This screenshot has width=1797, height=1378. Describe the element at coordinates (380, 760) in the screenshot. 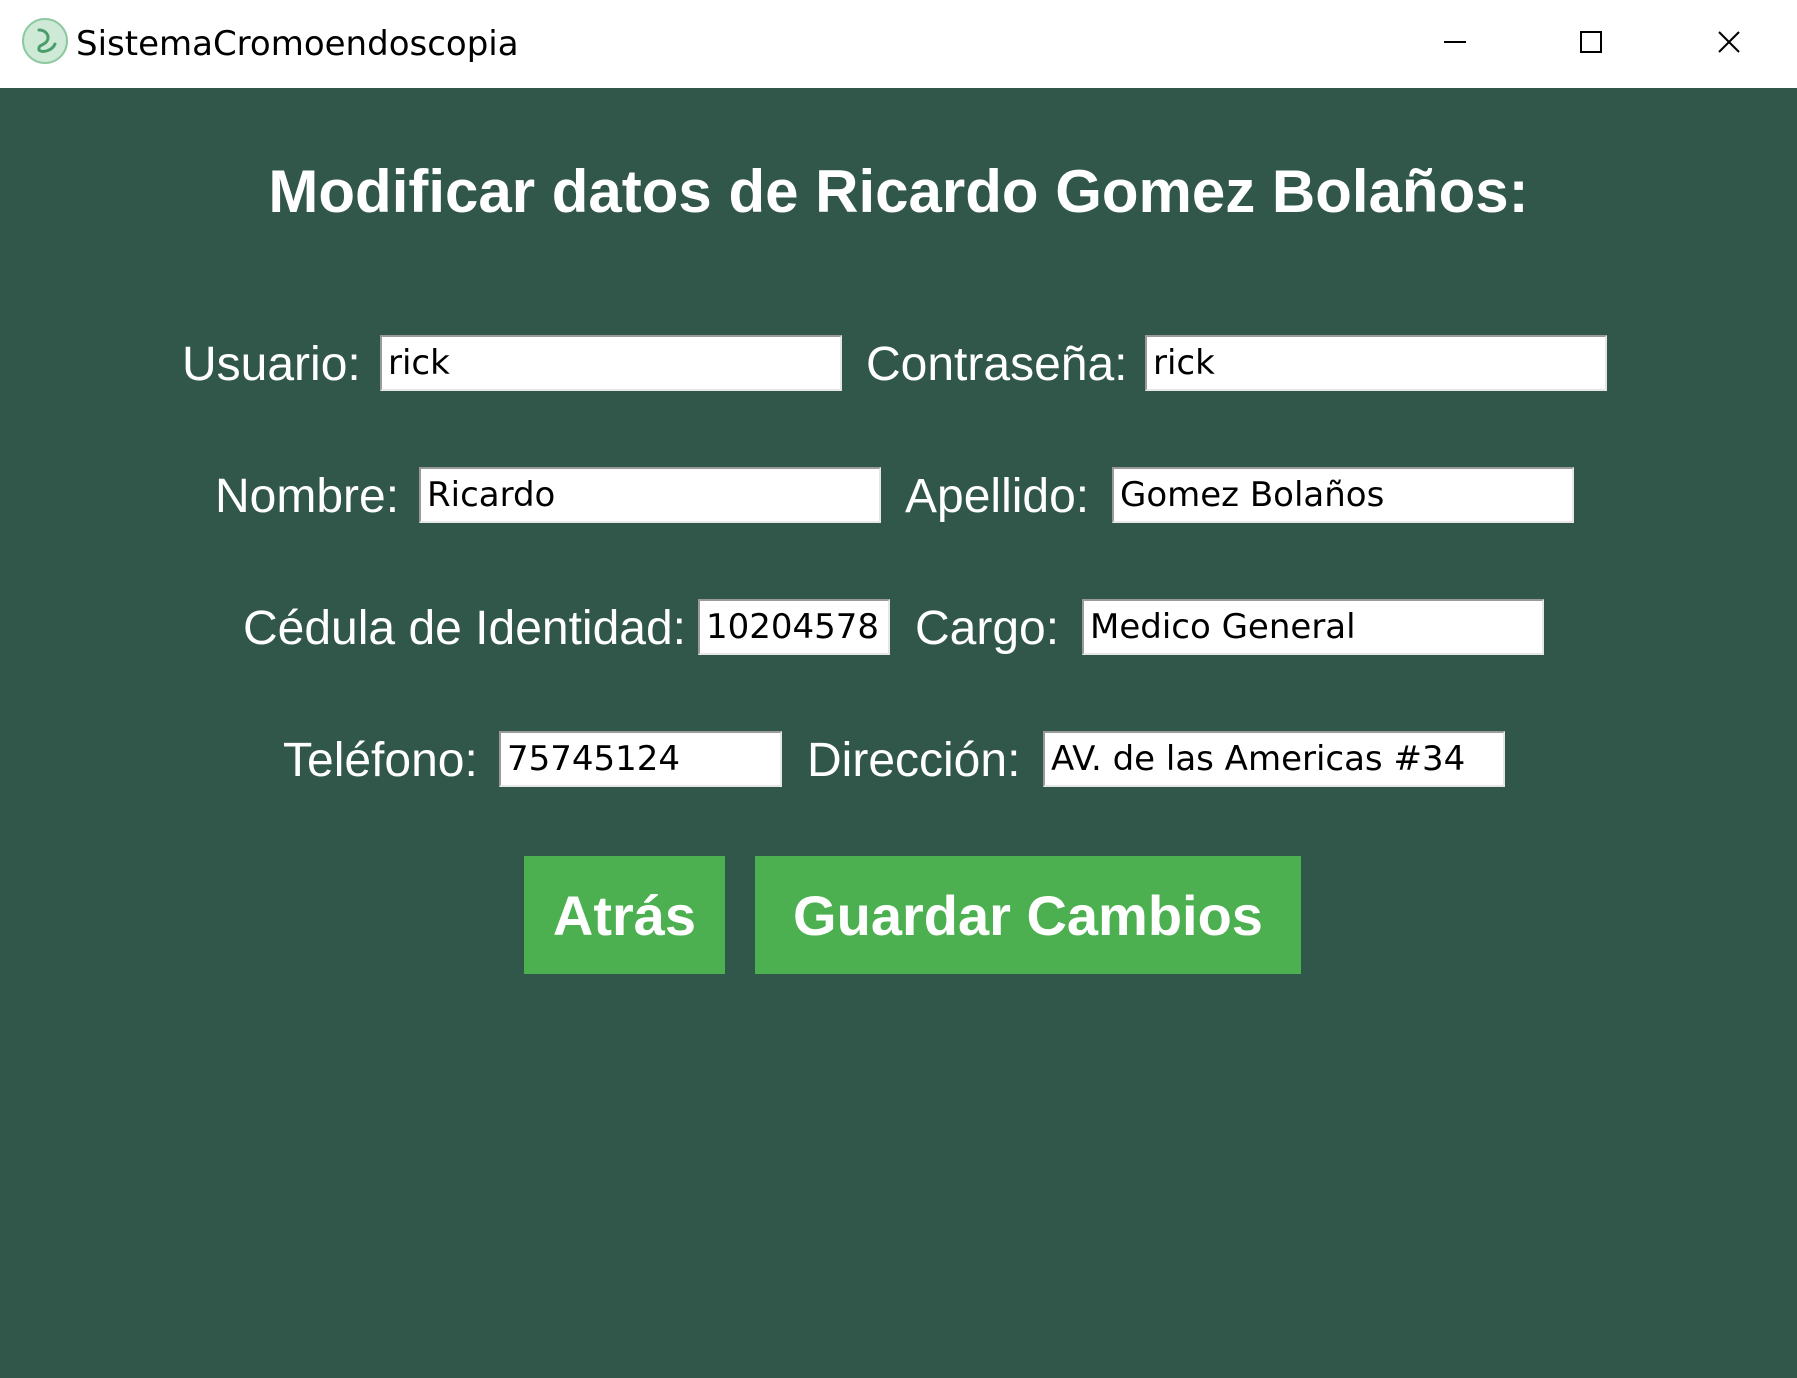

I see `telefono-label: Teléfono:` at that location.